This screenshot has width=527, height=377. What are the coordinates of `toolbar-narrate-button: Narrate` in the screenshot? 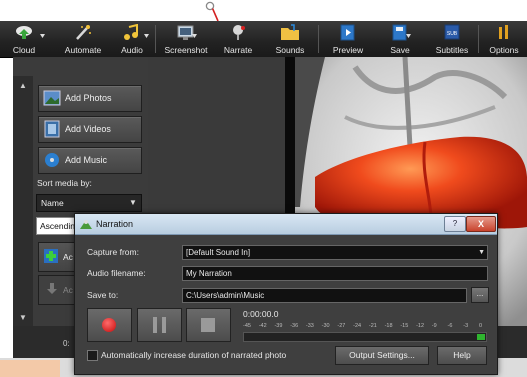 It's located at (238, 39).